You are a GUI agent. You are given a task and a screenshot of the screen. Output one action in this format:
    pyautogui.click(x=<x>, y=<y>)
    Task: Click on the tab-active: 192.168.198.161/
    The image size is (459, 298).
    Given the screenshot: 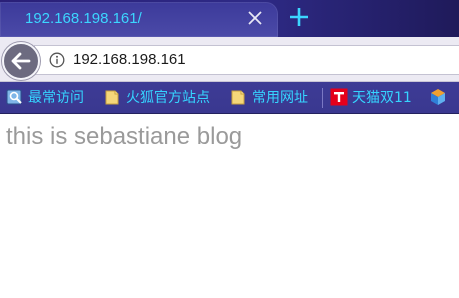 What is the action you would take?
    pyautogui.click(x=139, y=19)
    